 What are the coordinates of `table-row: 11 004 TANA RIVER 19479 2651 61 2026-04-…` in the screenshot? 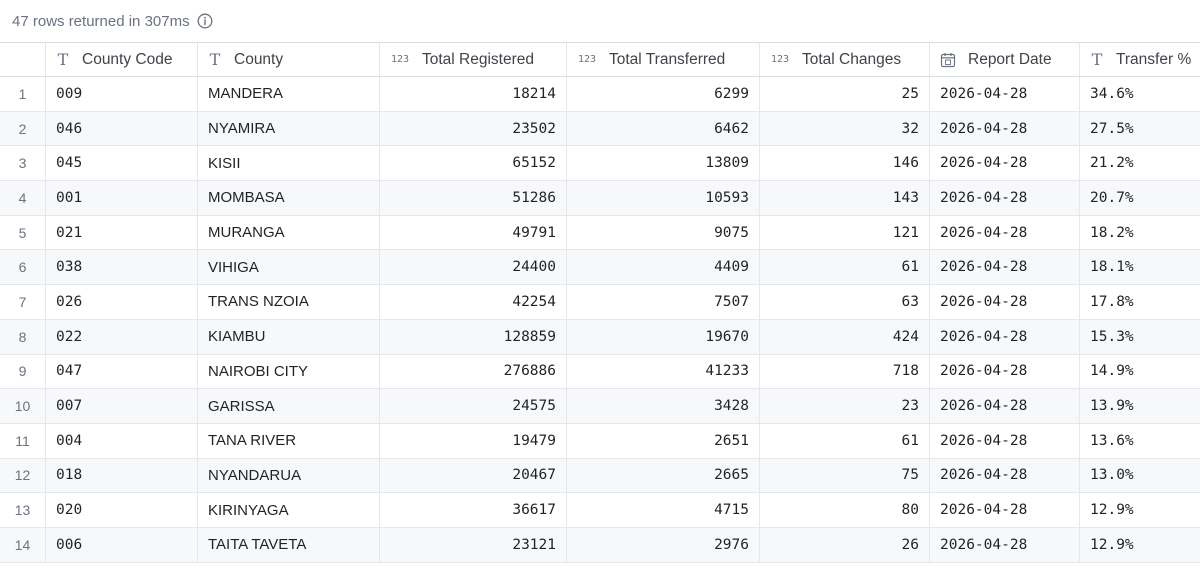 It's located at (600, 441).